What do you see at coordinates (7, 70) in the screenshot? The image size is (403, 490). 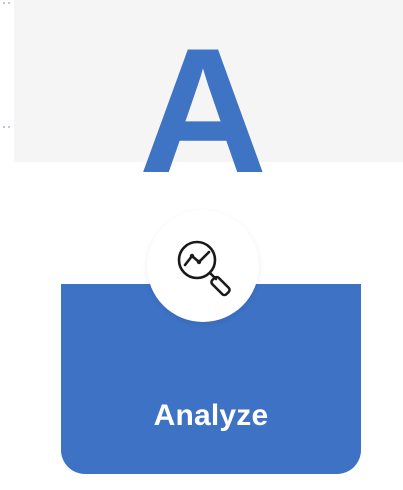 I see `decorative-dots` at bounding box center [7, 70].